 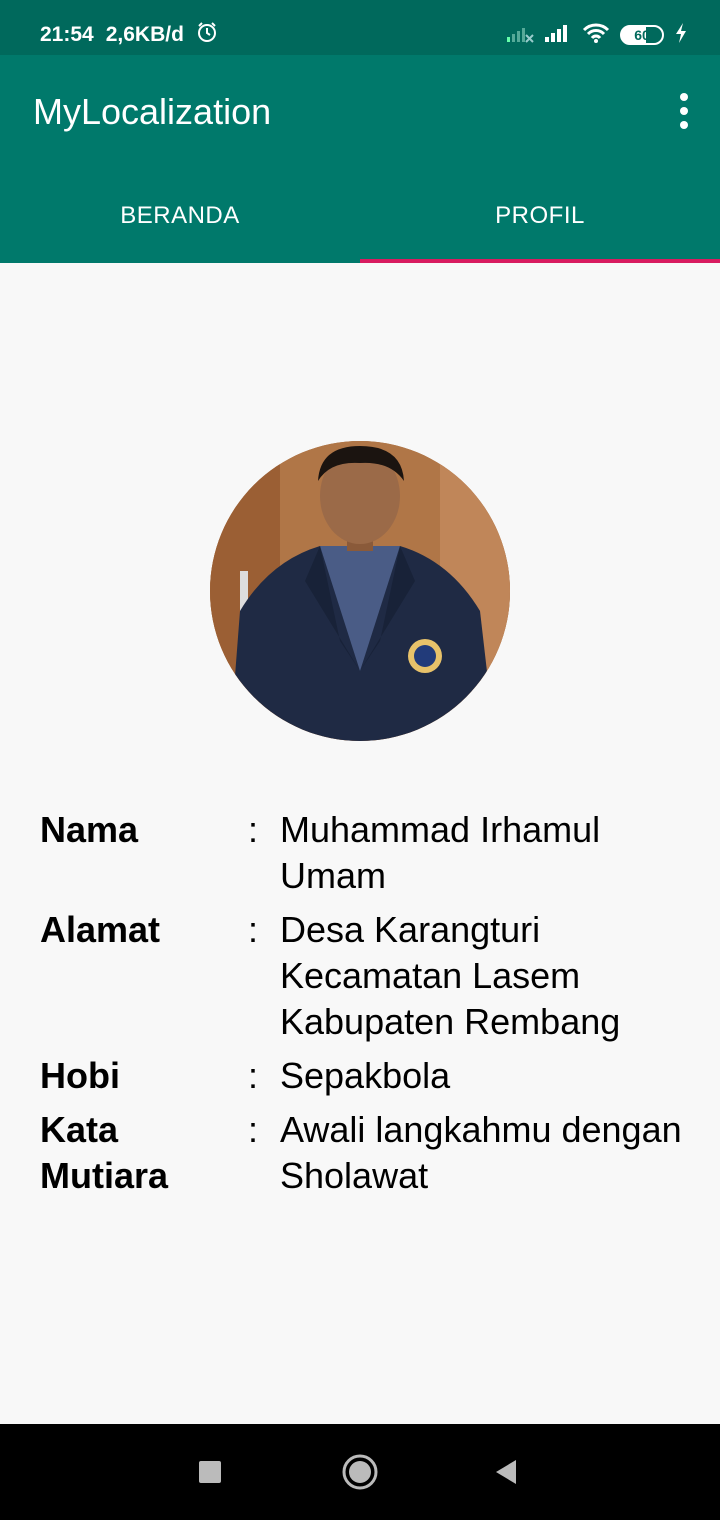 I want to click on label-kata-mutiara: Kata Mutiara, so click(x=104, y=1152).